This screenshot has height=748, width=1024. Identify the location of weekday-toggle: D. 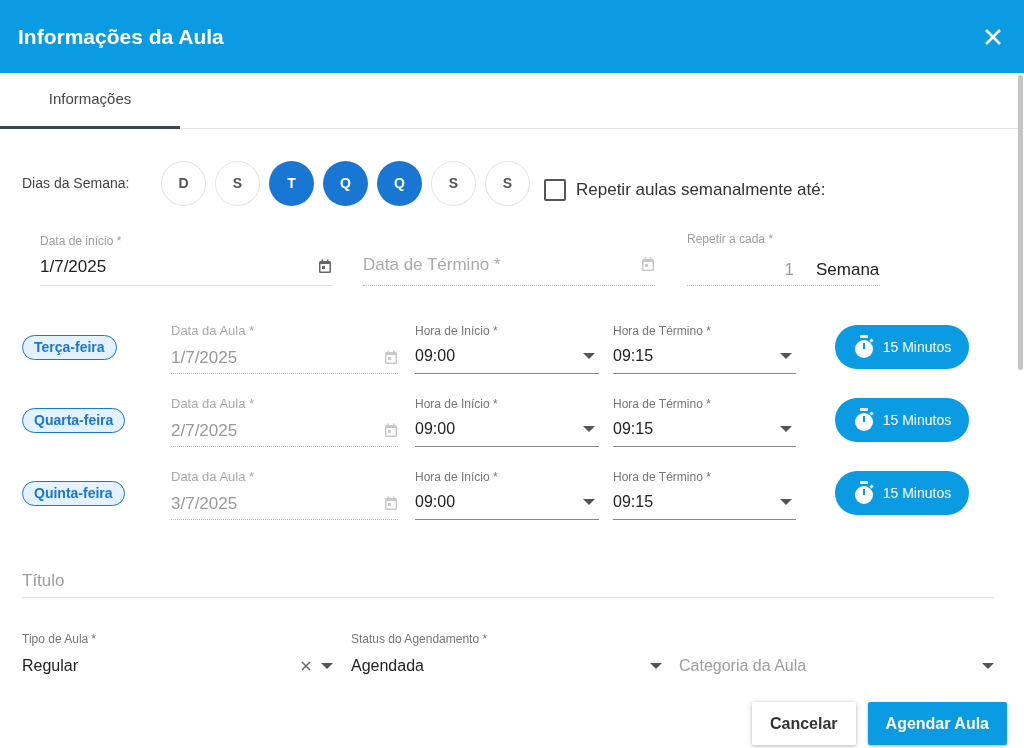
(183, 183).